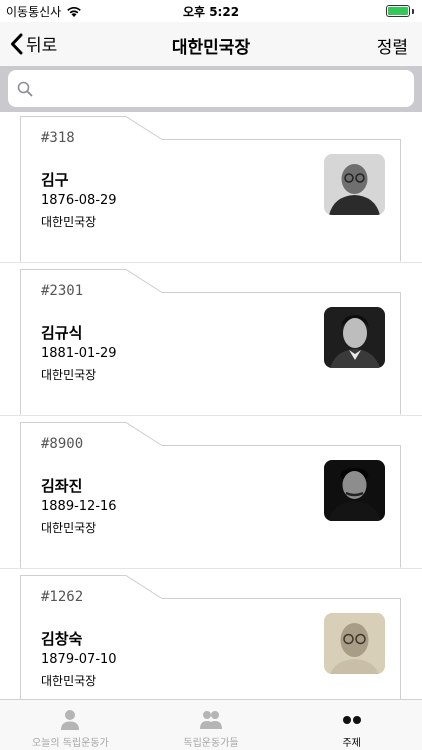 The width and height of the screenshot is (422, 750). What do you see at coordinates (70, 743) in the screenshot?
I see `tab-label: 오늘의 독립운동가` at bounding box center [70, 743].